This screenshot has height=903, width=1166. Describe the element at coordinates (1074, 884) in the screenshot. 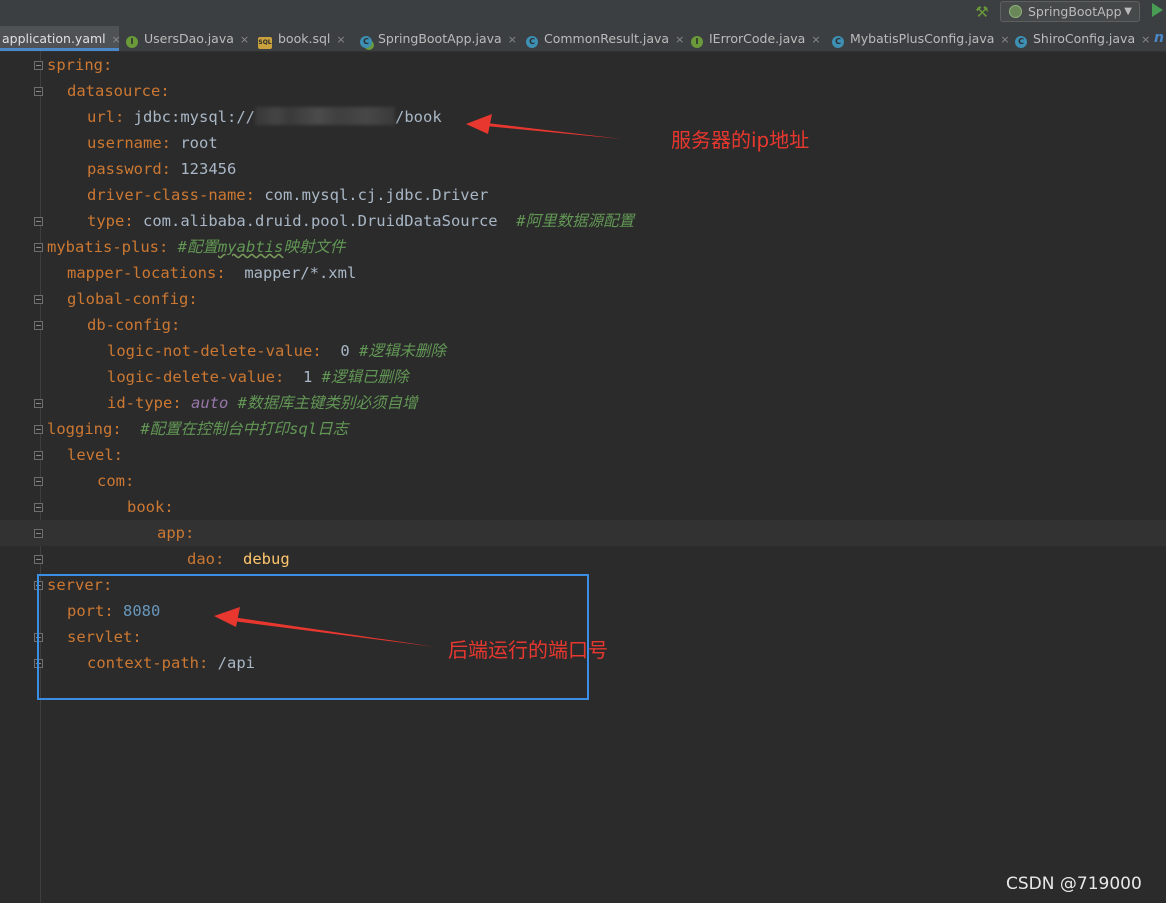

I see `watermark: CSDN @719000` at that location.